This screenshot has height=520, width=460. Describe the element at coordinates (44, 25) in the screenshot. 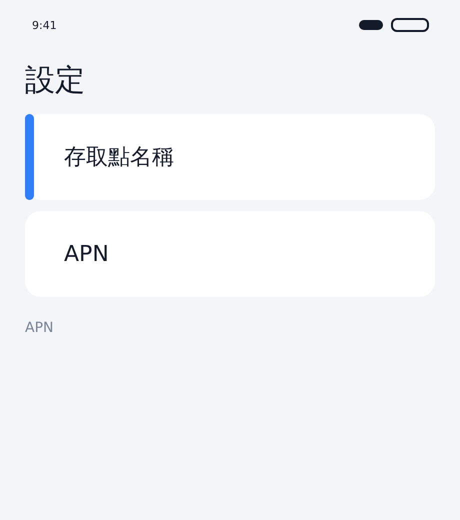

I see `status-time: 9:41` at that location.